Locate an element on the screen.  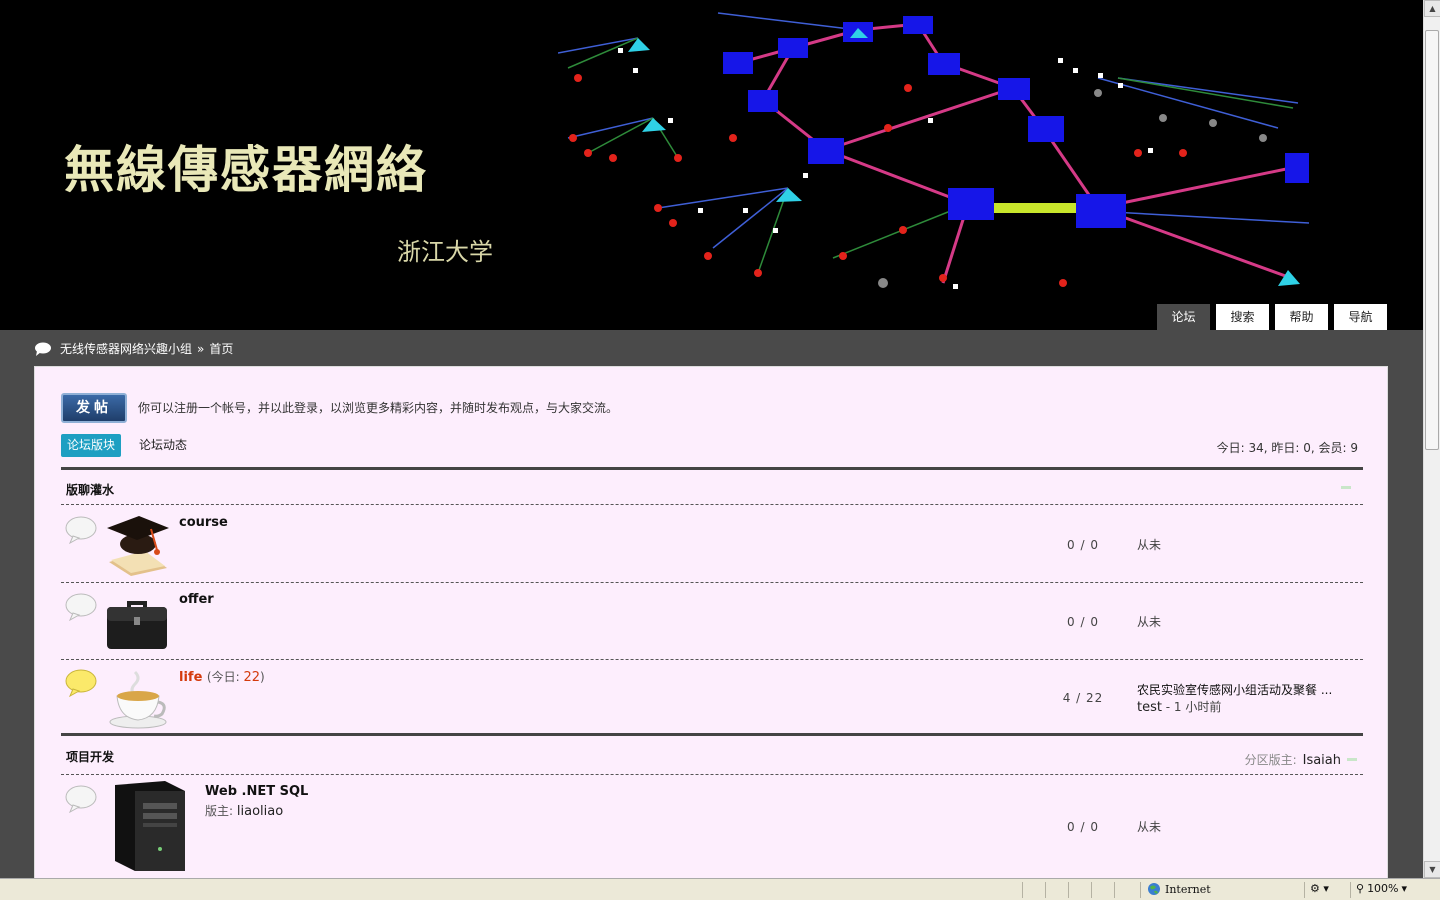
globe-icon is located at coordinates (1154, 889).